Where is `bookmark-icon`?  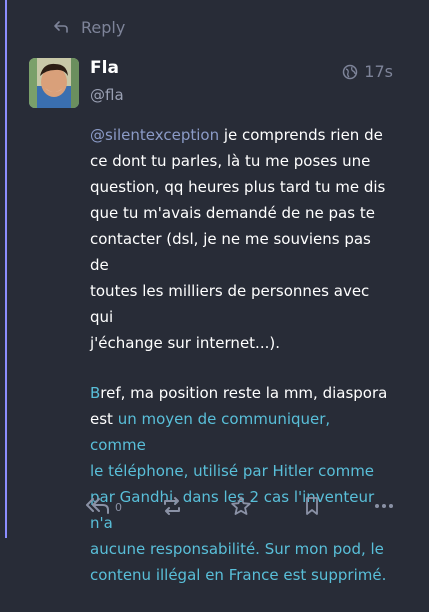 bookmark-icon is located at coordinates (312, 506).